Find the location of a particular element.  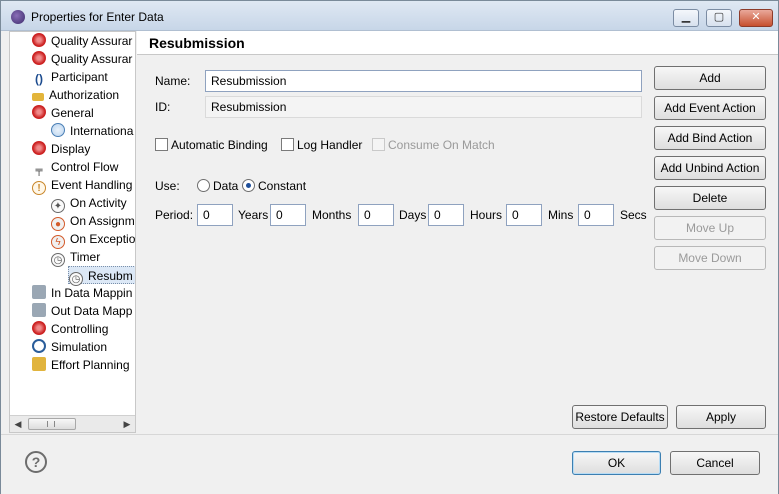

tree-item-quality-assurance-1: Quality Assurar is located at coordinates (82, 41).